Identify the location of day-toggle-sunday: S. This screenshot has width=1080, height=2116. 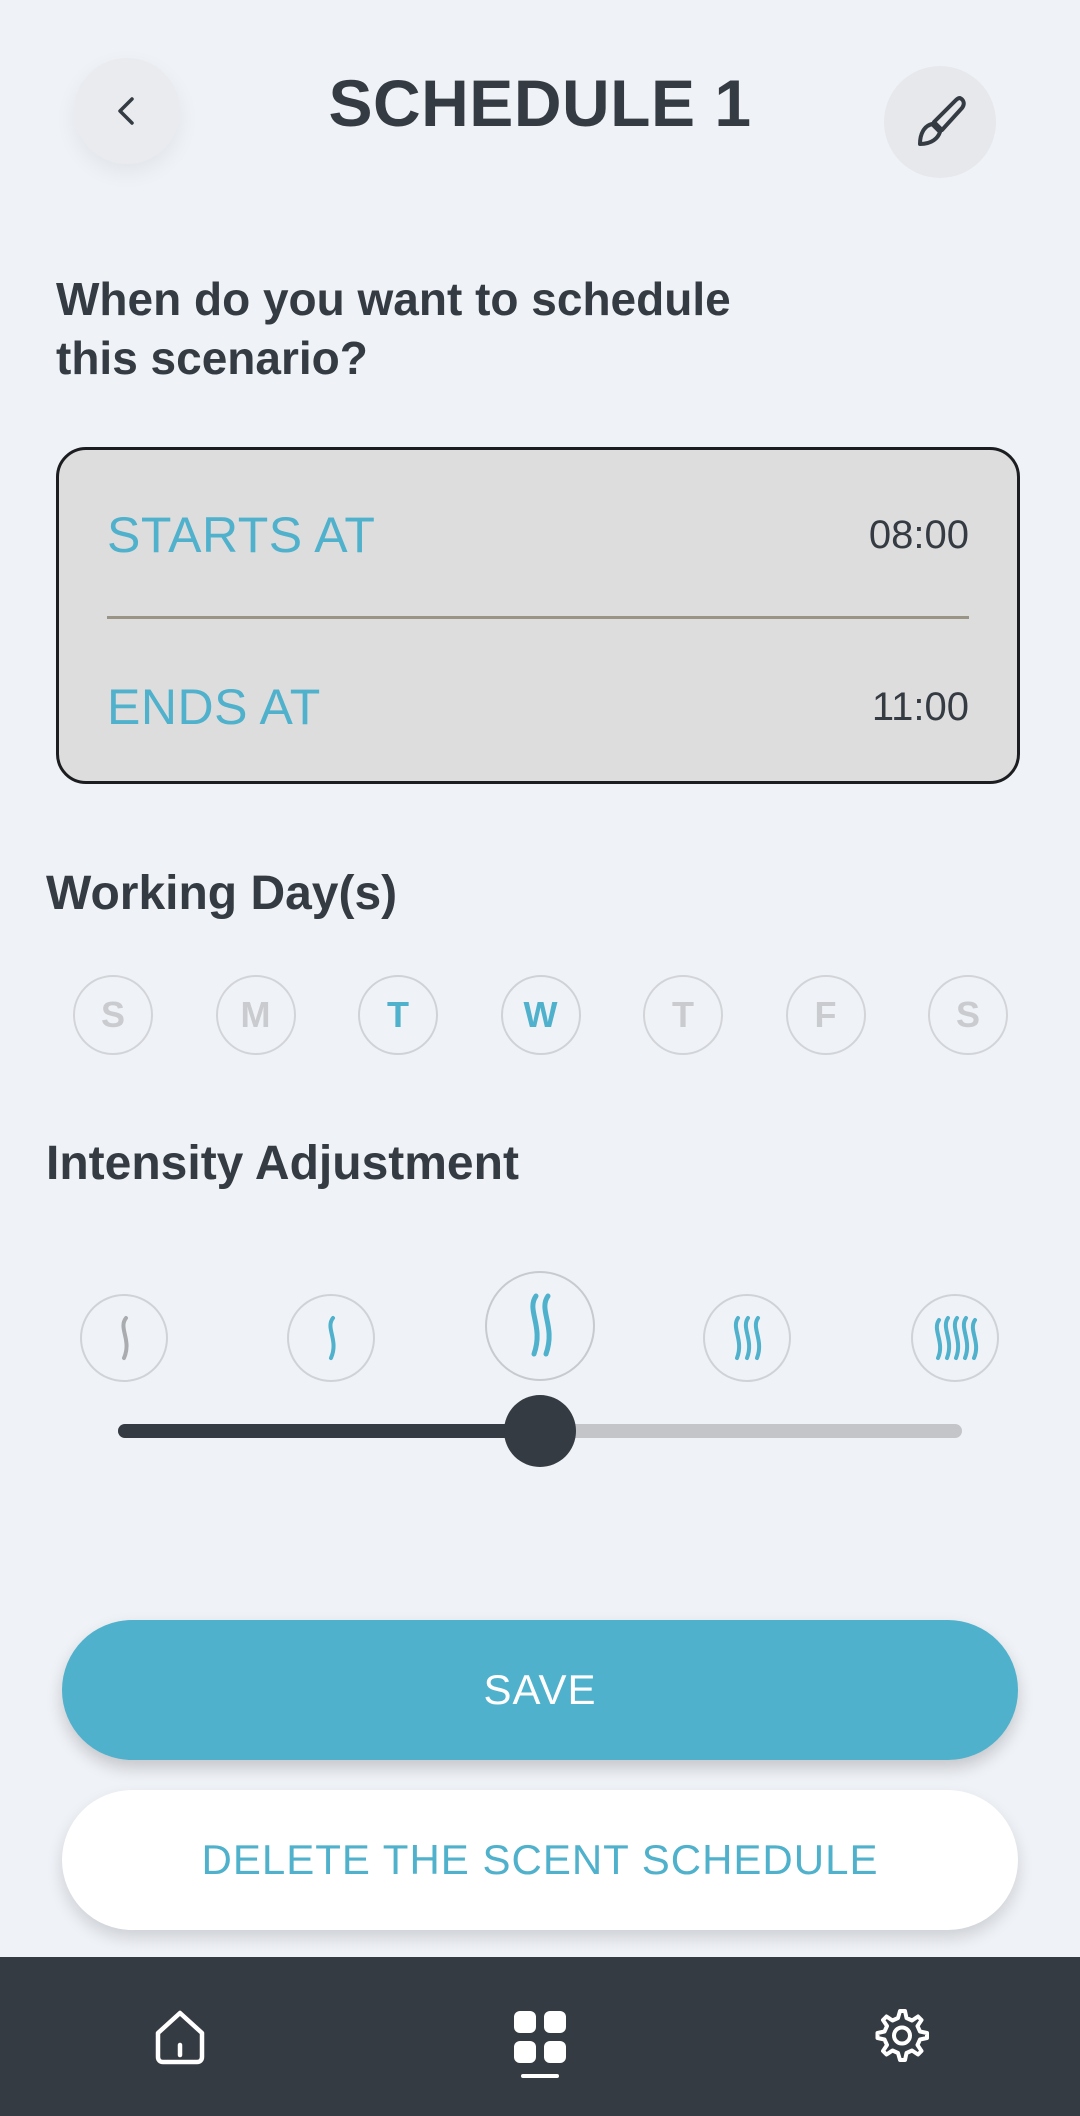
(113, 1015).